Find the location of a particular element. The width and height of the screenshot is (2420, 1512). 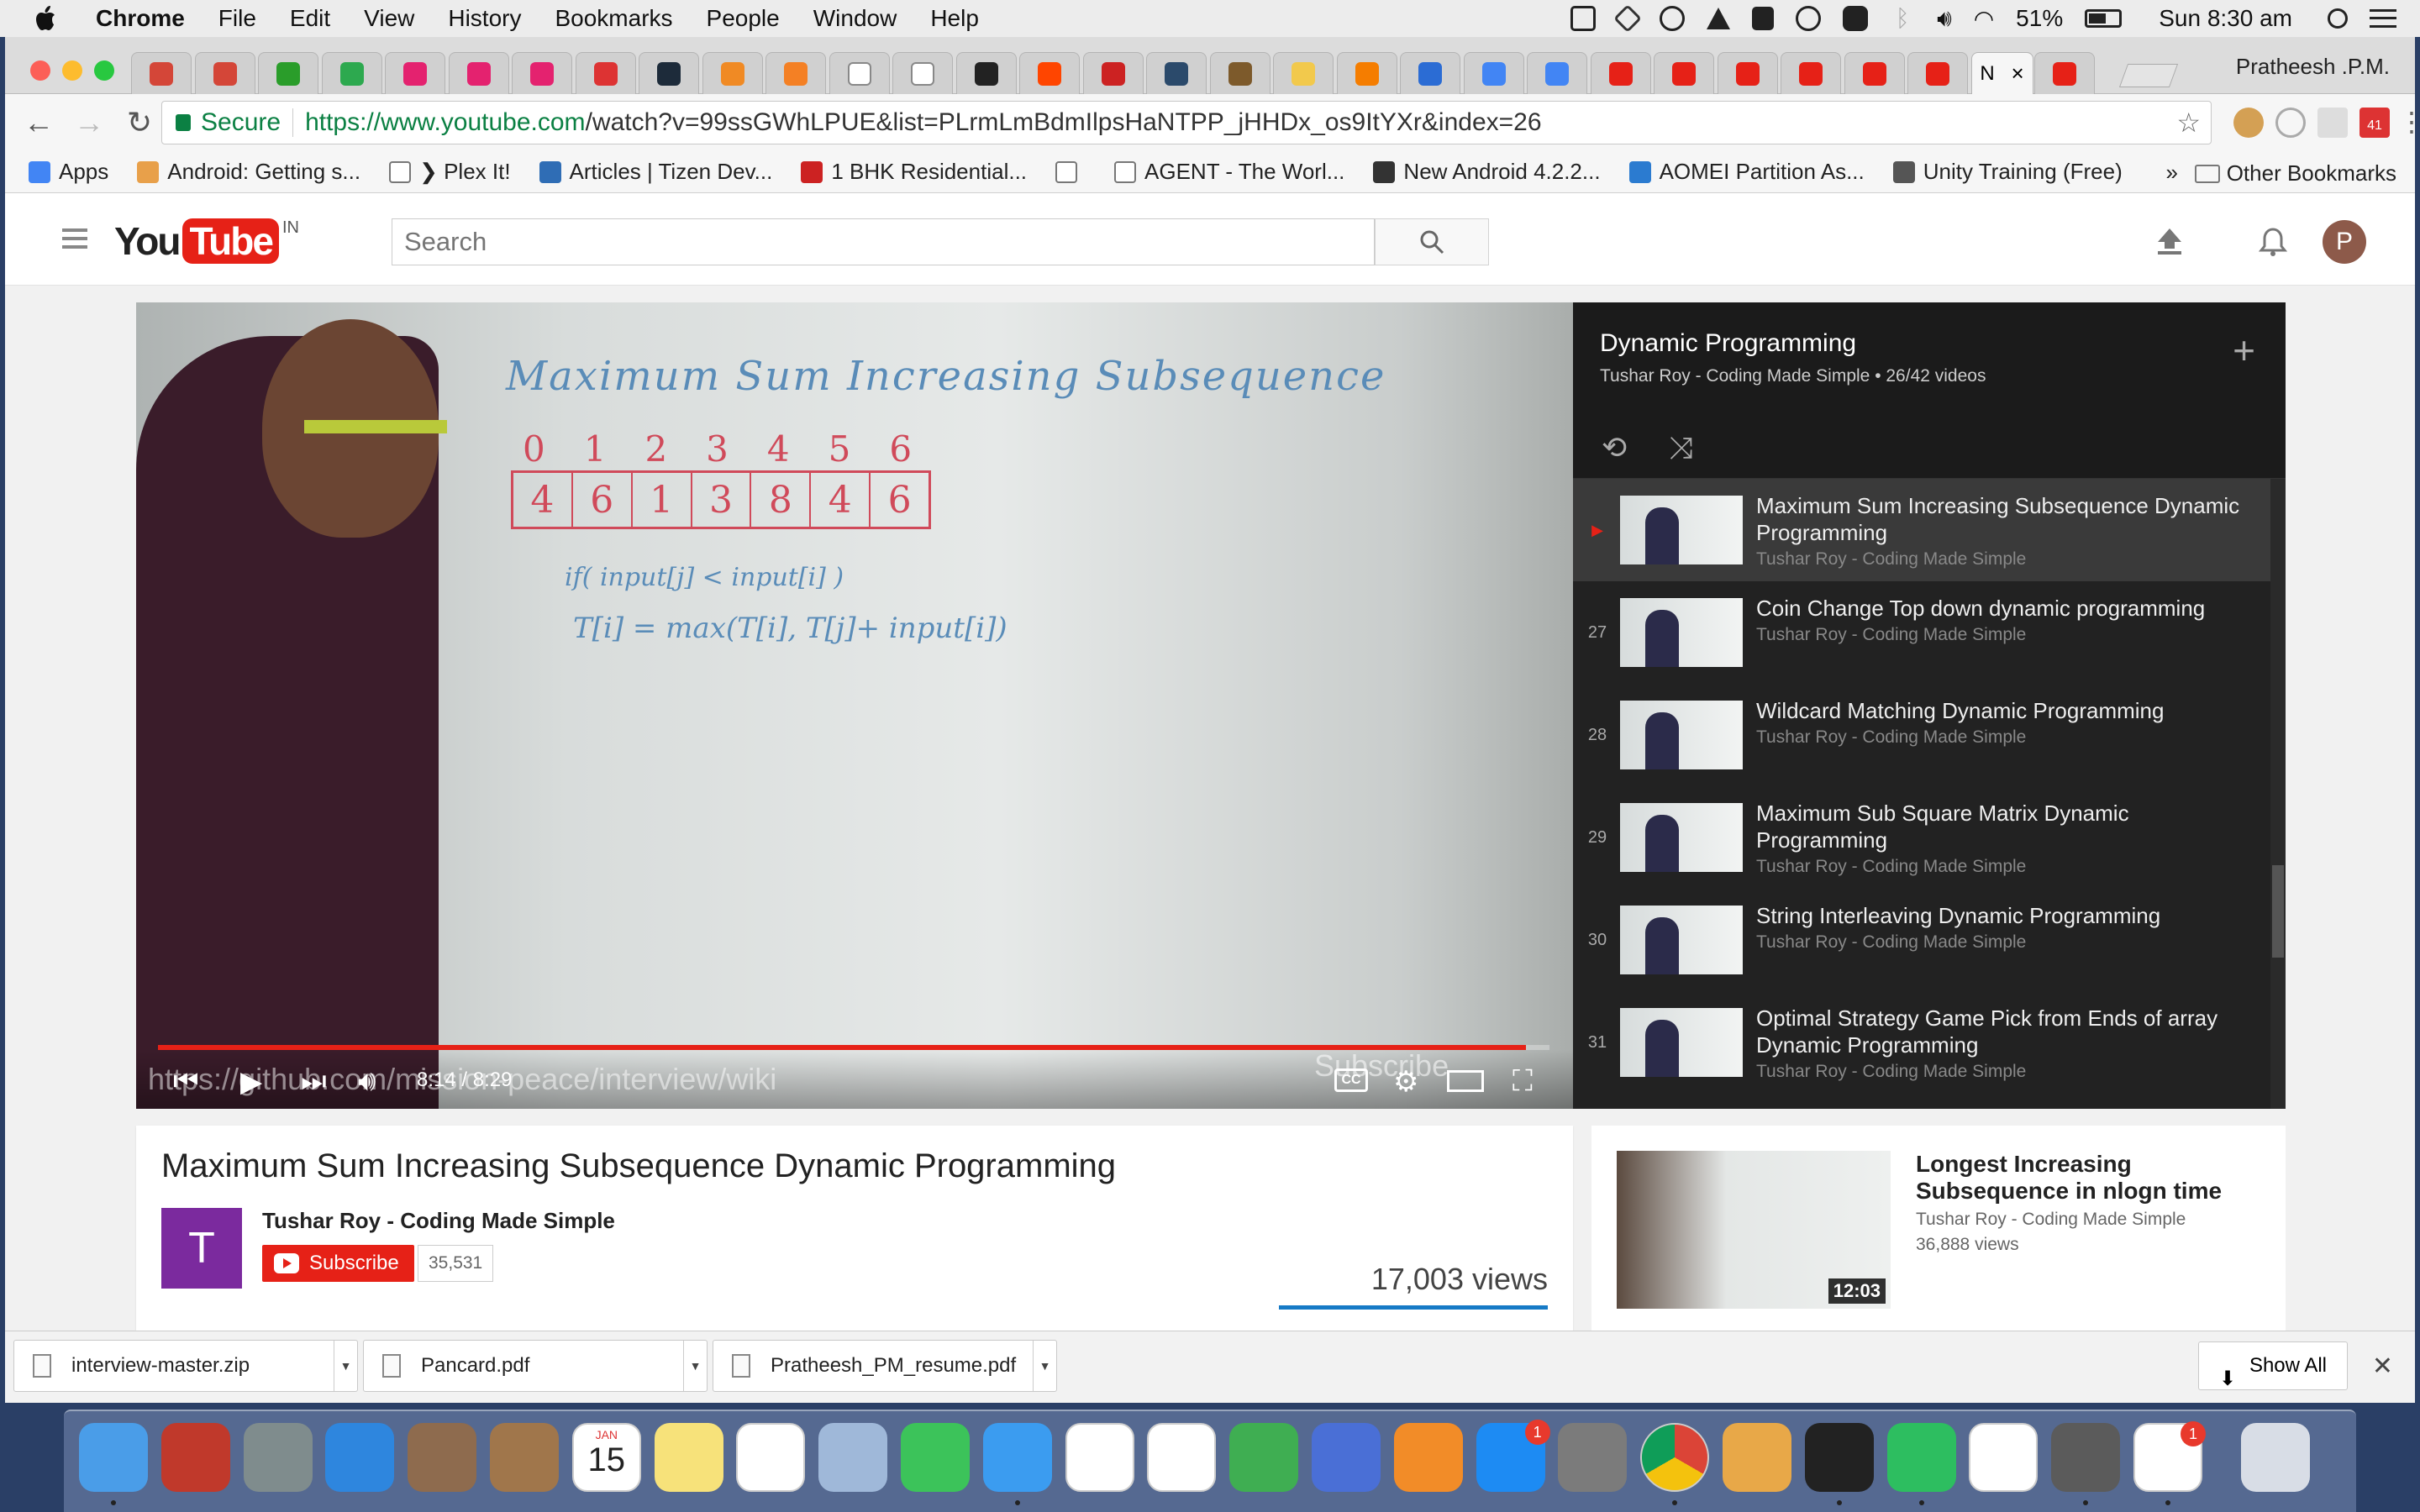

contacts-icon is located at coordinates (524, 1457).